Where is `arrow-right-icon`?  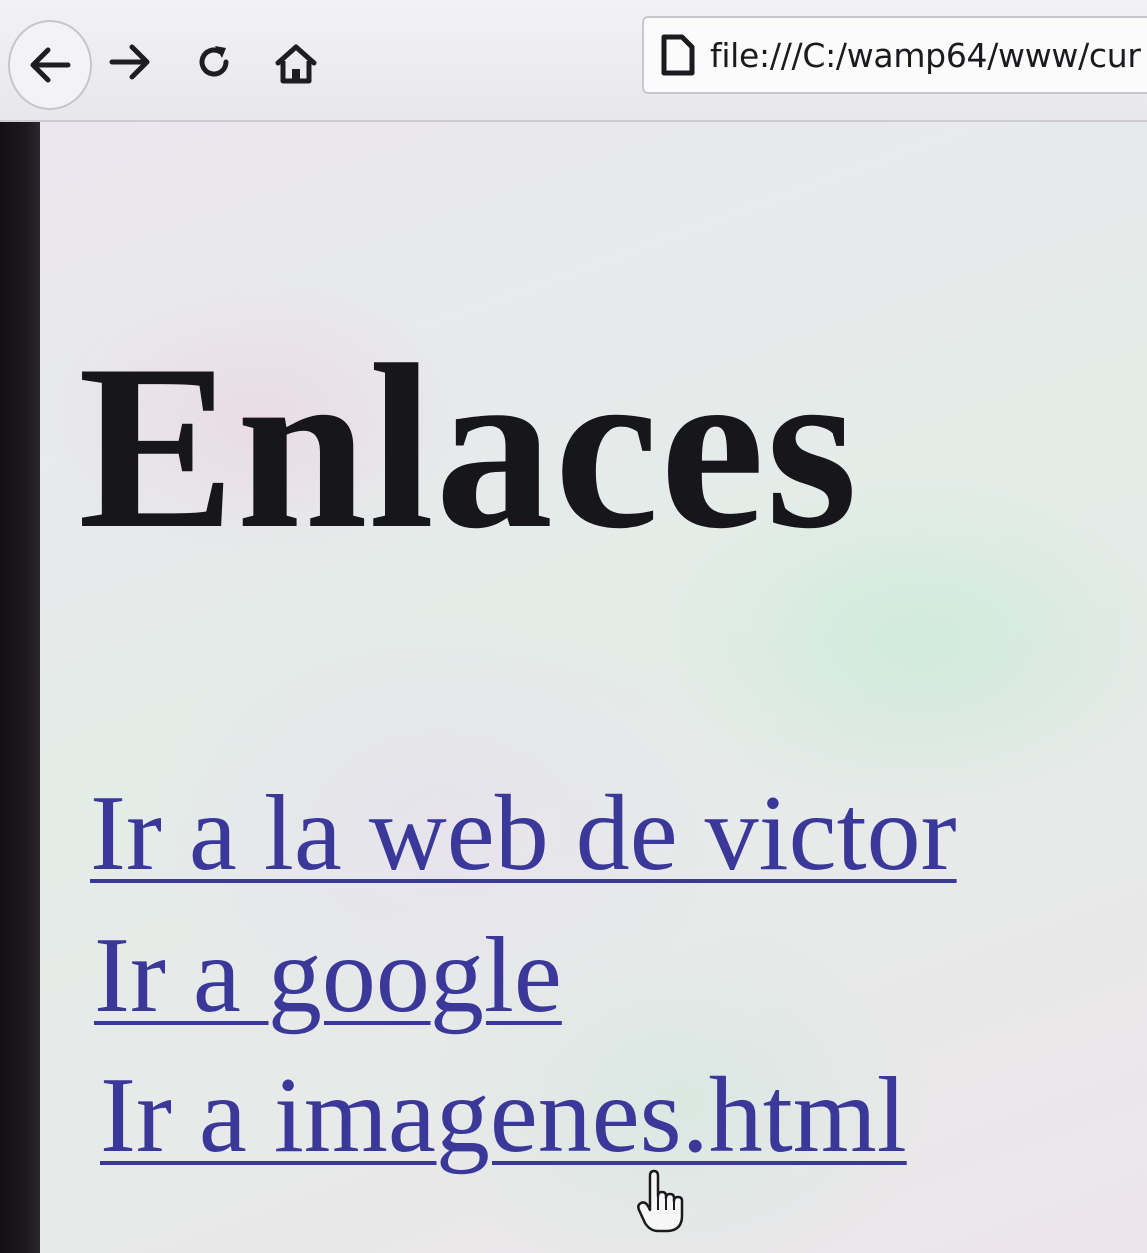
arrow-right-icon is located at coordinates (129, 62).